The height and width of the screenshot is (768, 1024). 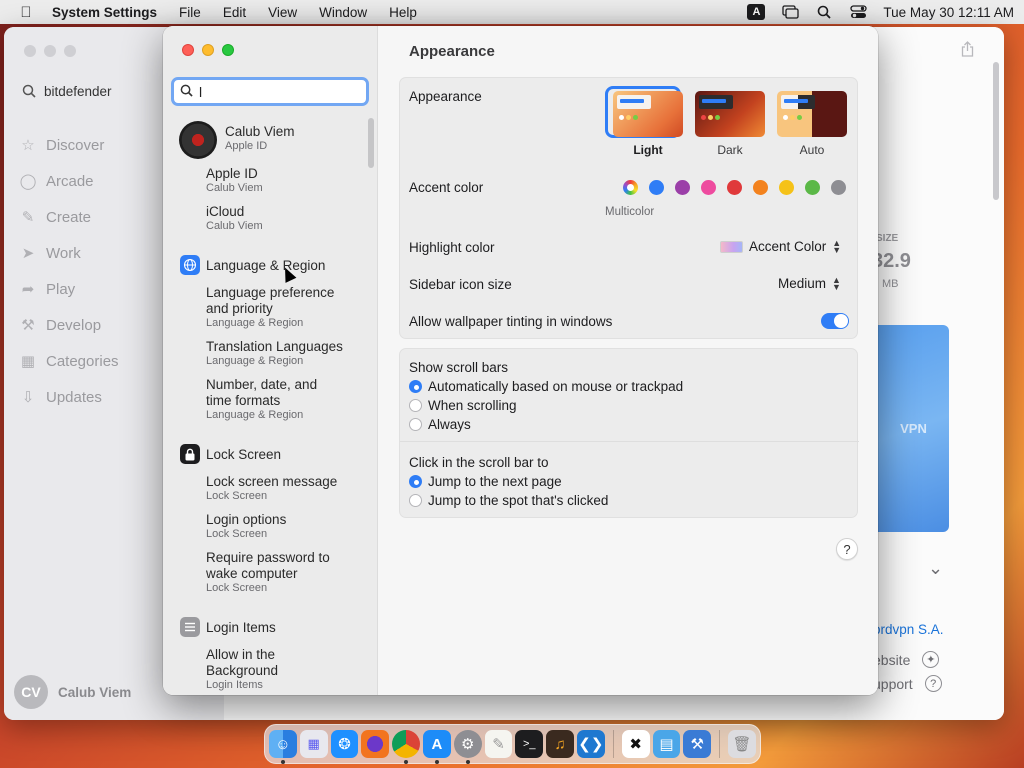 What do you see at coordinates (190, 12) in the screenshot?
I see `menu-file: File` at bounding box center [190, 12].